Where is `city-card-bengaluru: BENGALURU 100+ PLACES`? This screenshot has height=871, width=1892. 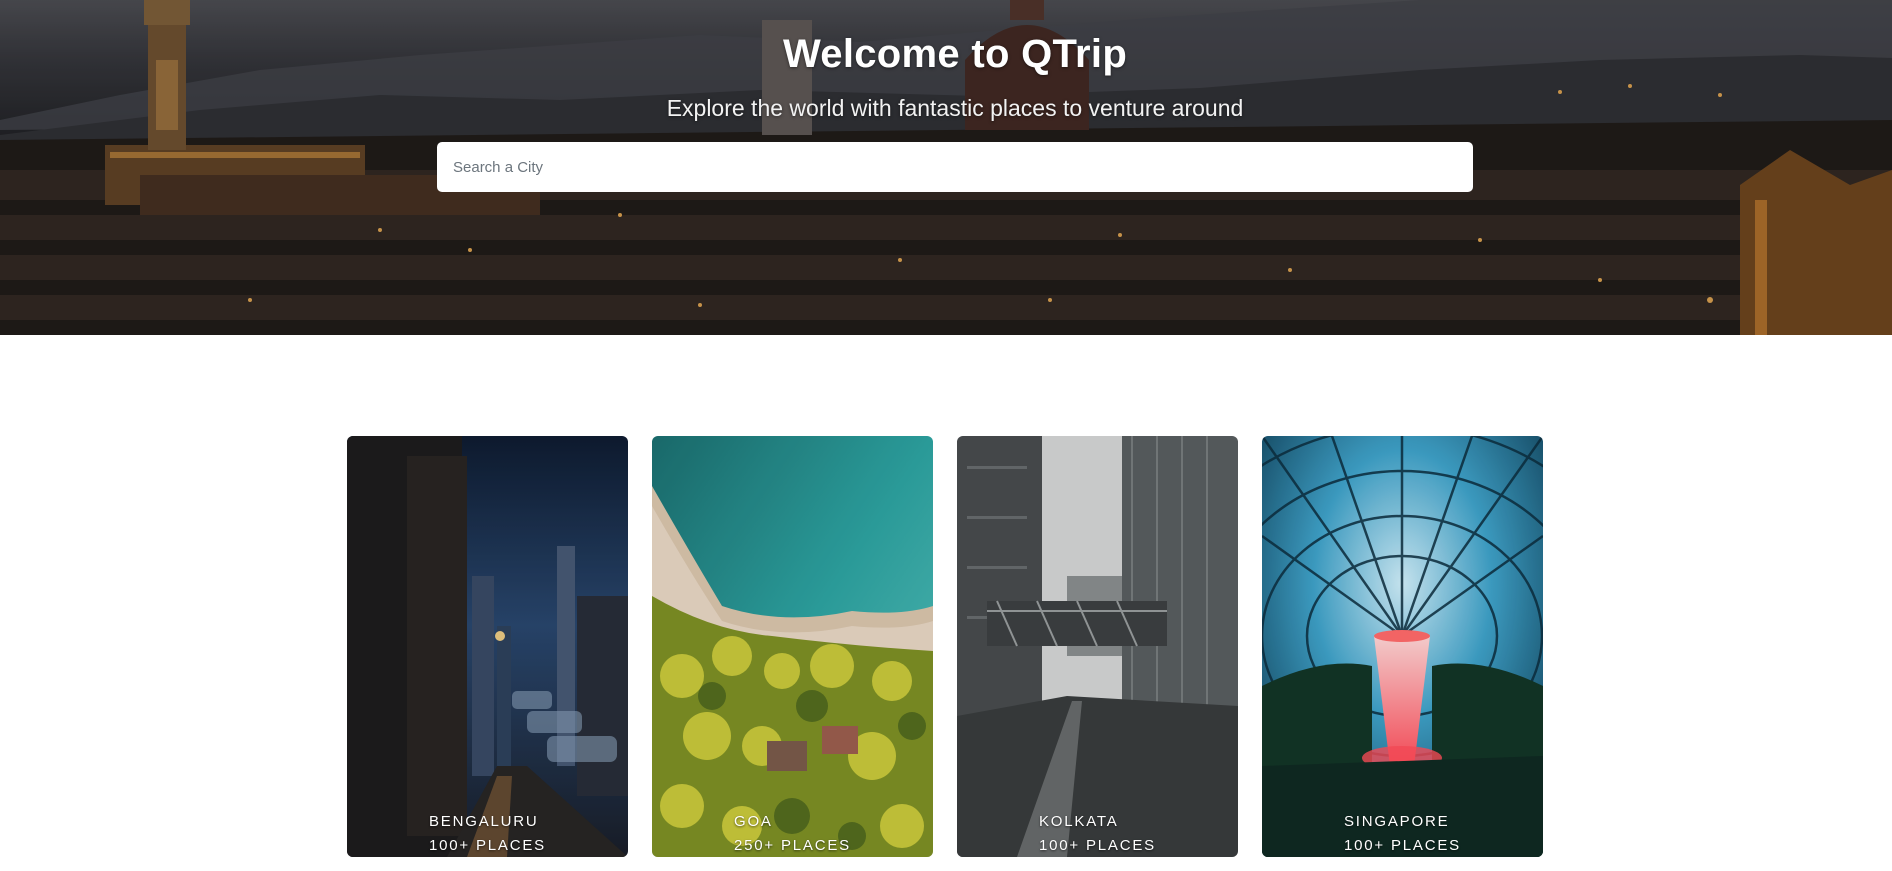 city-card-bengaluru: BENGALURU 100+ PLACES is located at coordinates (487, 646).